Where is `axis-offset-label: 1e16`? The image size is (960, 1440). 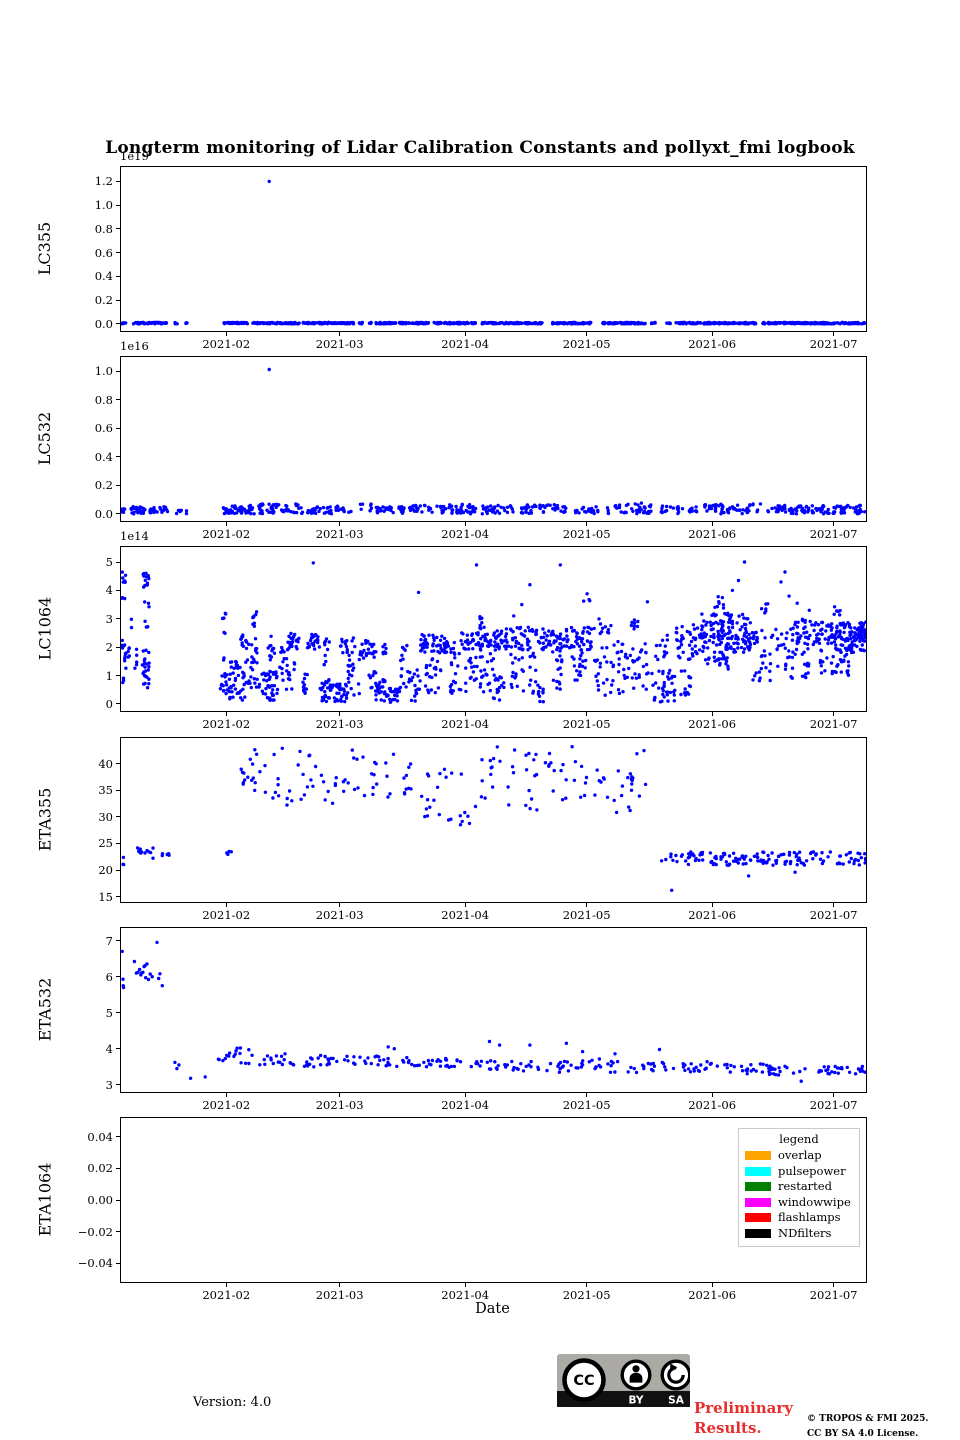
axis-offset-label: 1e16 is located at coordinates (134, 346).